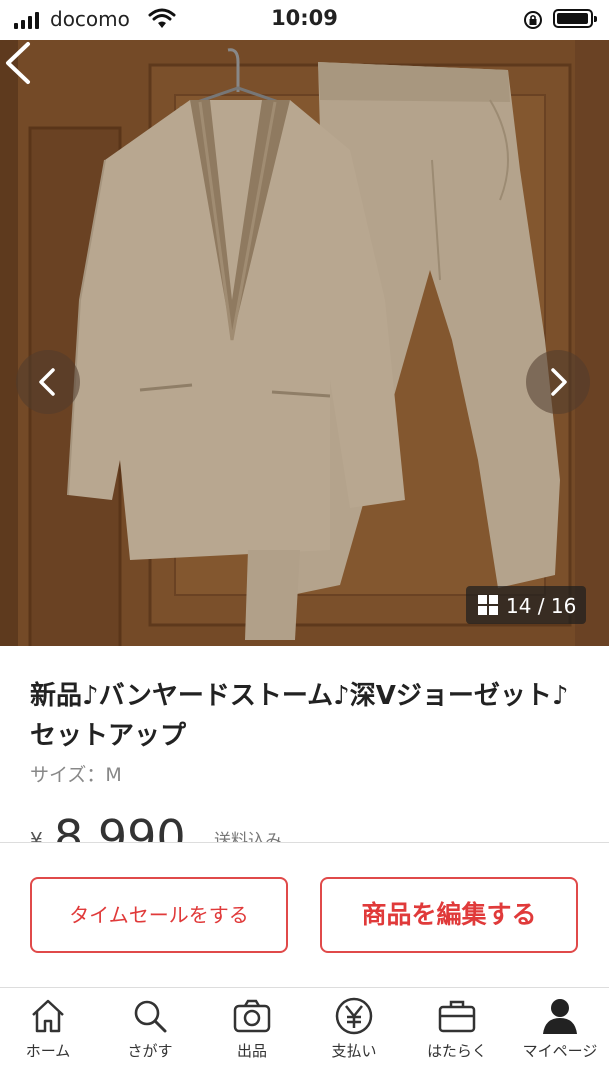 The image size is (609, 1081). I want to click on rotation-lock-icon, so click(533, 20).